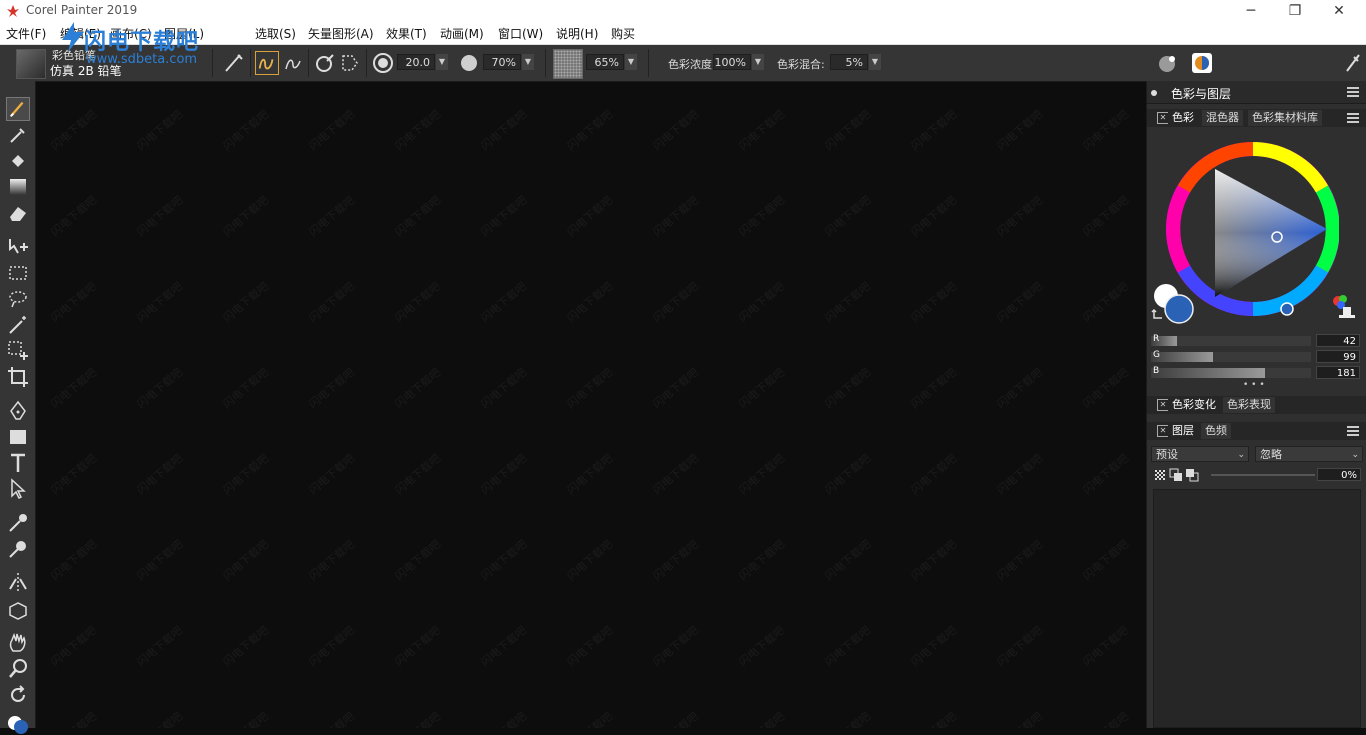 Image resolution: width=1366 pixels, height=735 pixels. Describe the element at coordinates (325, 63) in the screenshot. I see `reset-brush-icon` at that location.